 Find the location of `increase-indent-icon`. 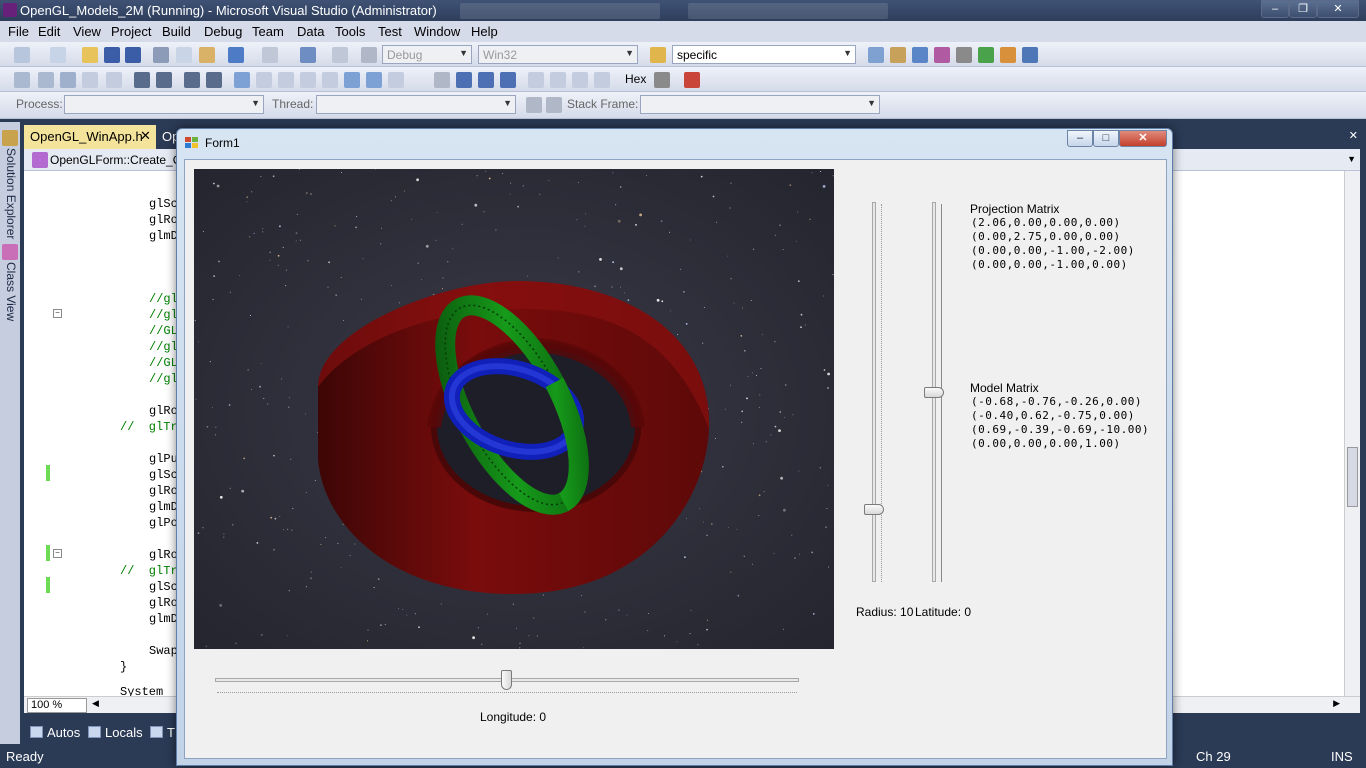

increase-indent-icon is located at coordinates (164, 80).